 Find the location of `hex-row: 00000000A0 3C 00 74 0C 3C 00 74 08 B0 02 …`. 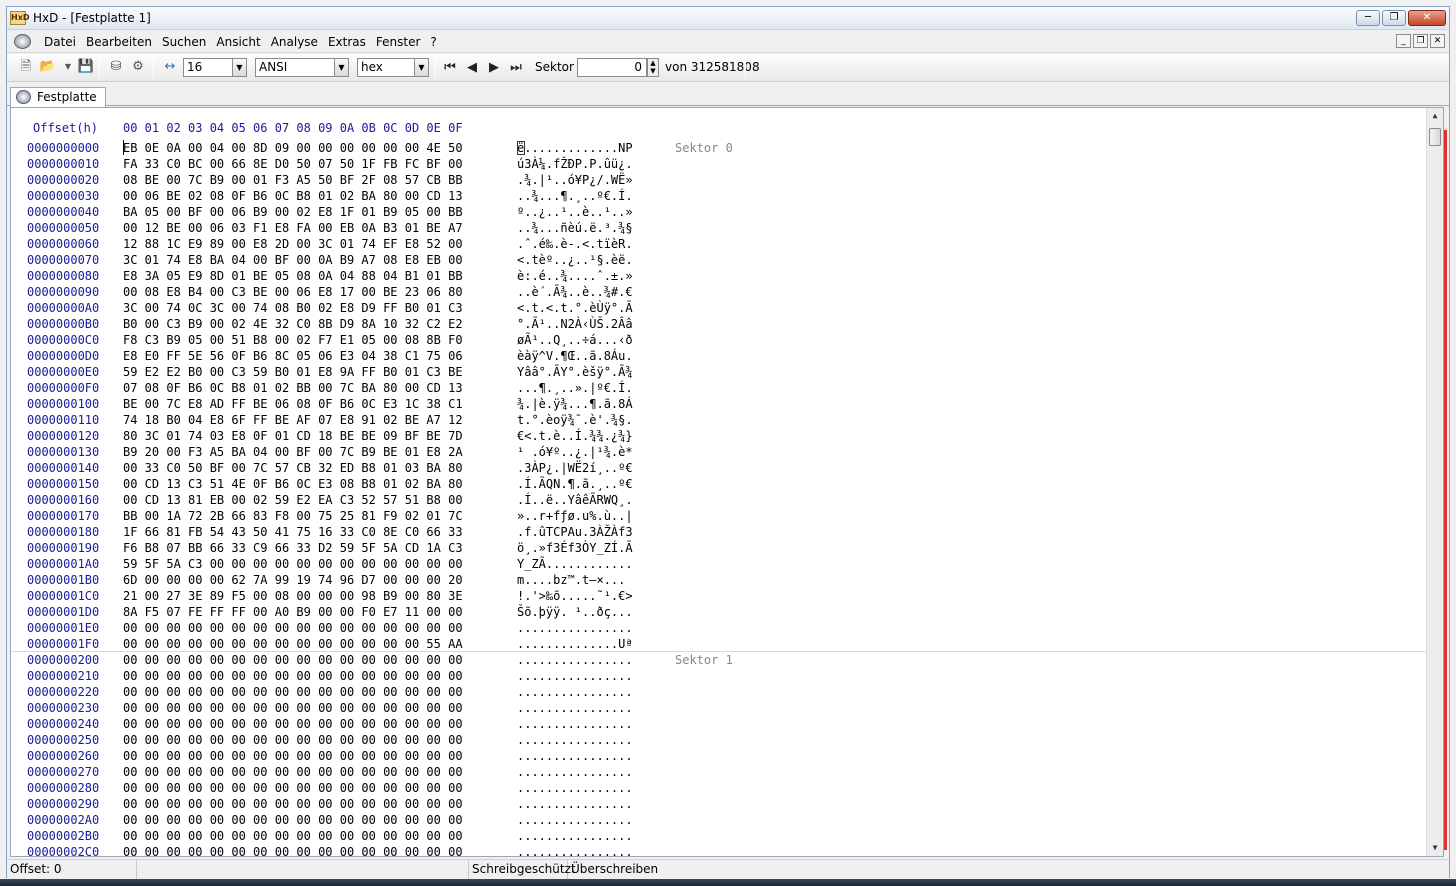

hex-row: 00000000A0 3C 00 74 0C 3C 00 74 08 B0 02 … is located at coordinates (719, 308).